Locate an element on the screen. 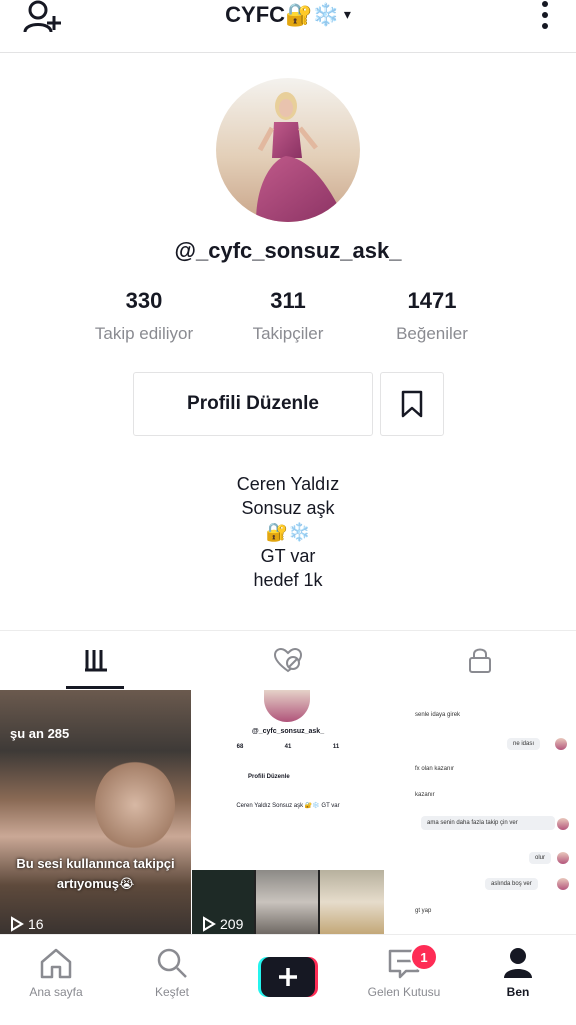 This screenshot has height=1025, width=576. chat-message: ne idası is located at coordinates (524, 744).